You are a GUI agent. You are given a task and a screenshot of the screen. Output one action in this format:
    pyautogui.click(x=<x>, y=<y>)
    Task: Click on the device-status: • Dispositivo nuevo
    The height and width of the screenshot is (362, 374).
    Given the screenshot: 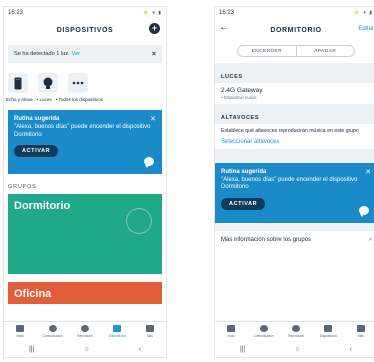 What is the action you would take?
    pyautogui.click(x=239, y=97)
    